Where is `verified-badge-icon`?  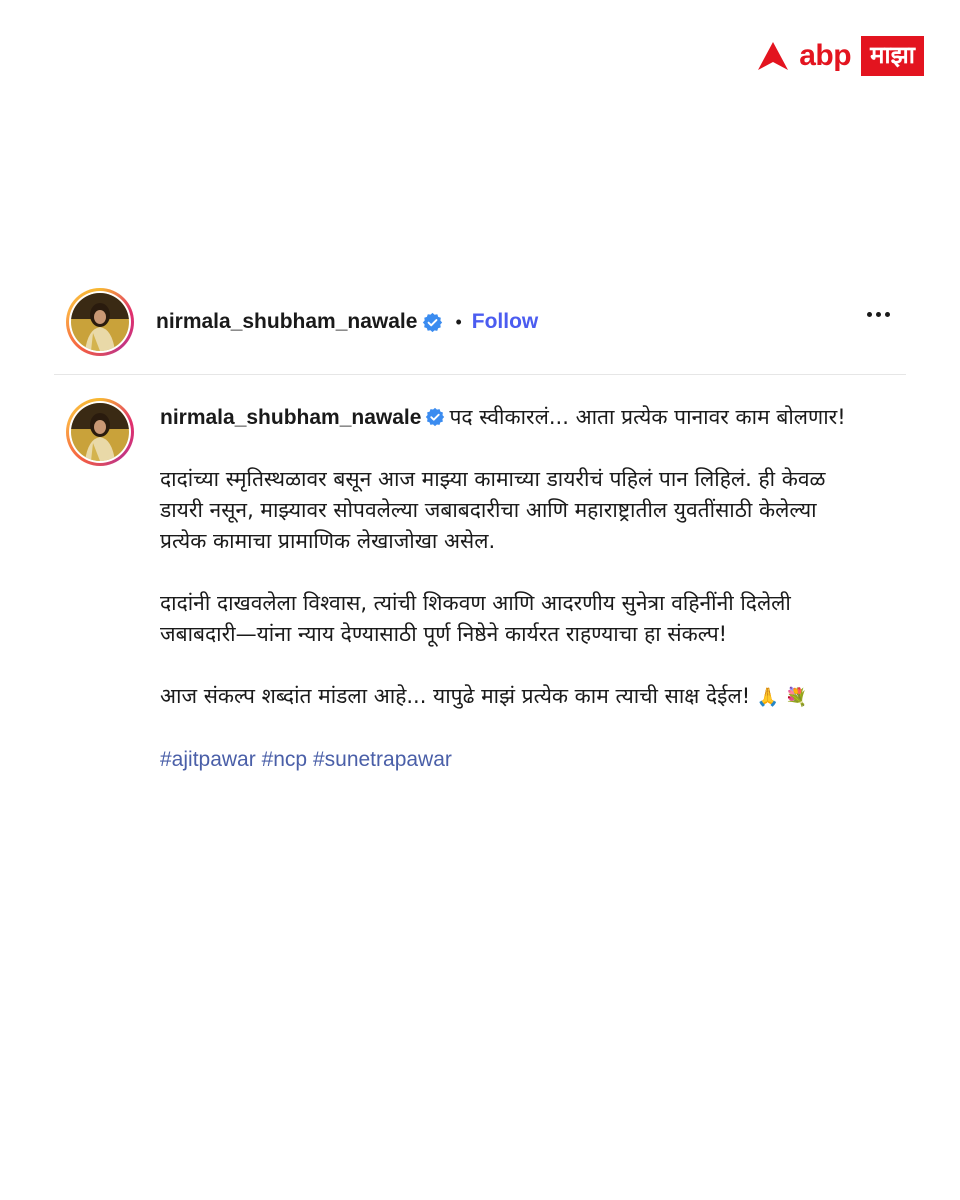
verified-badge-icon is located at coordinates (433, 322).